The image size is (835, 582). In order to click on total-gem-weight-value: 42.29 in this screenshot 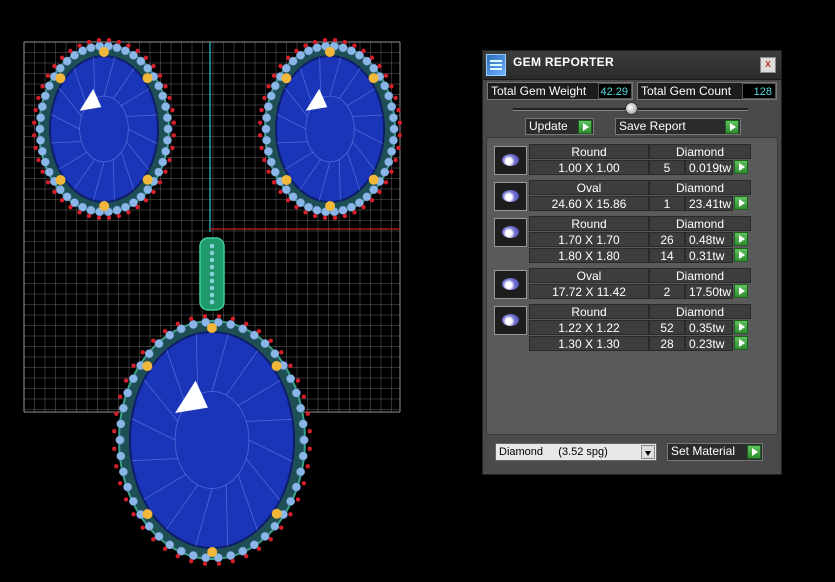, I will do `click(615, 91)`.